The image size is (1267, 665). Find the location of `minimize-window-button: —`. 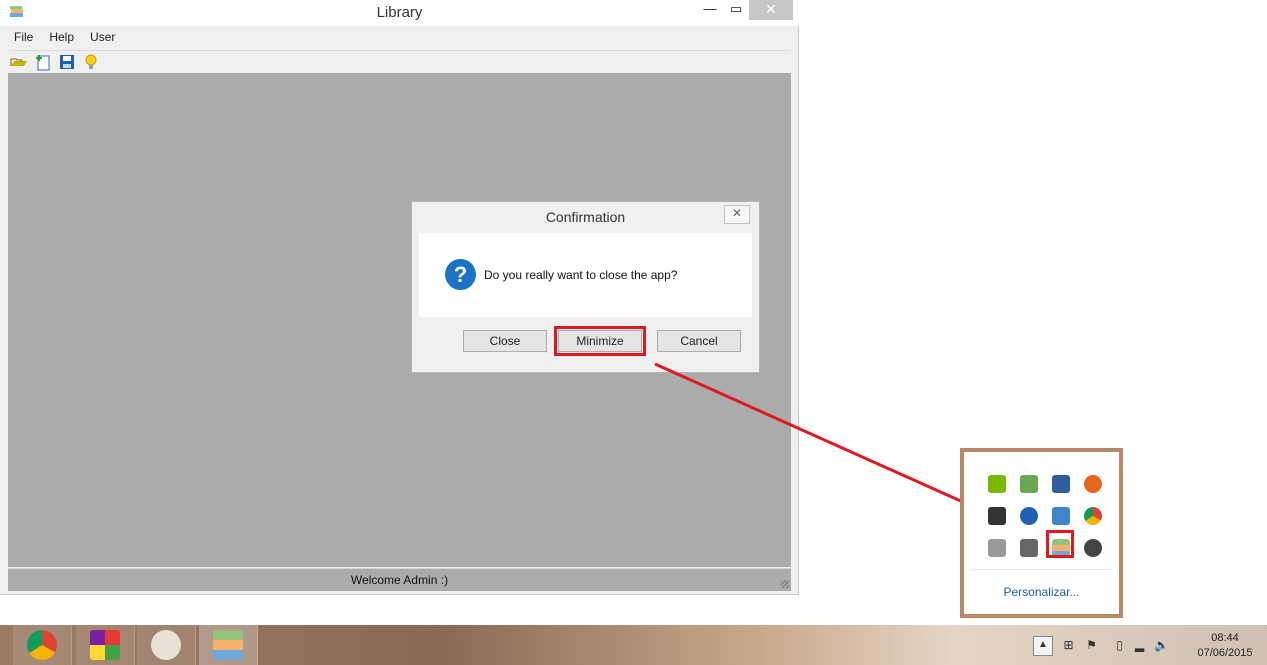

minimize-window-button: — is located at coordinates (710, 10).